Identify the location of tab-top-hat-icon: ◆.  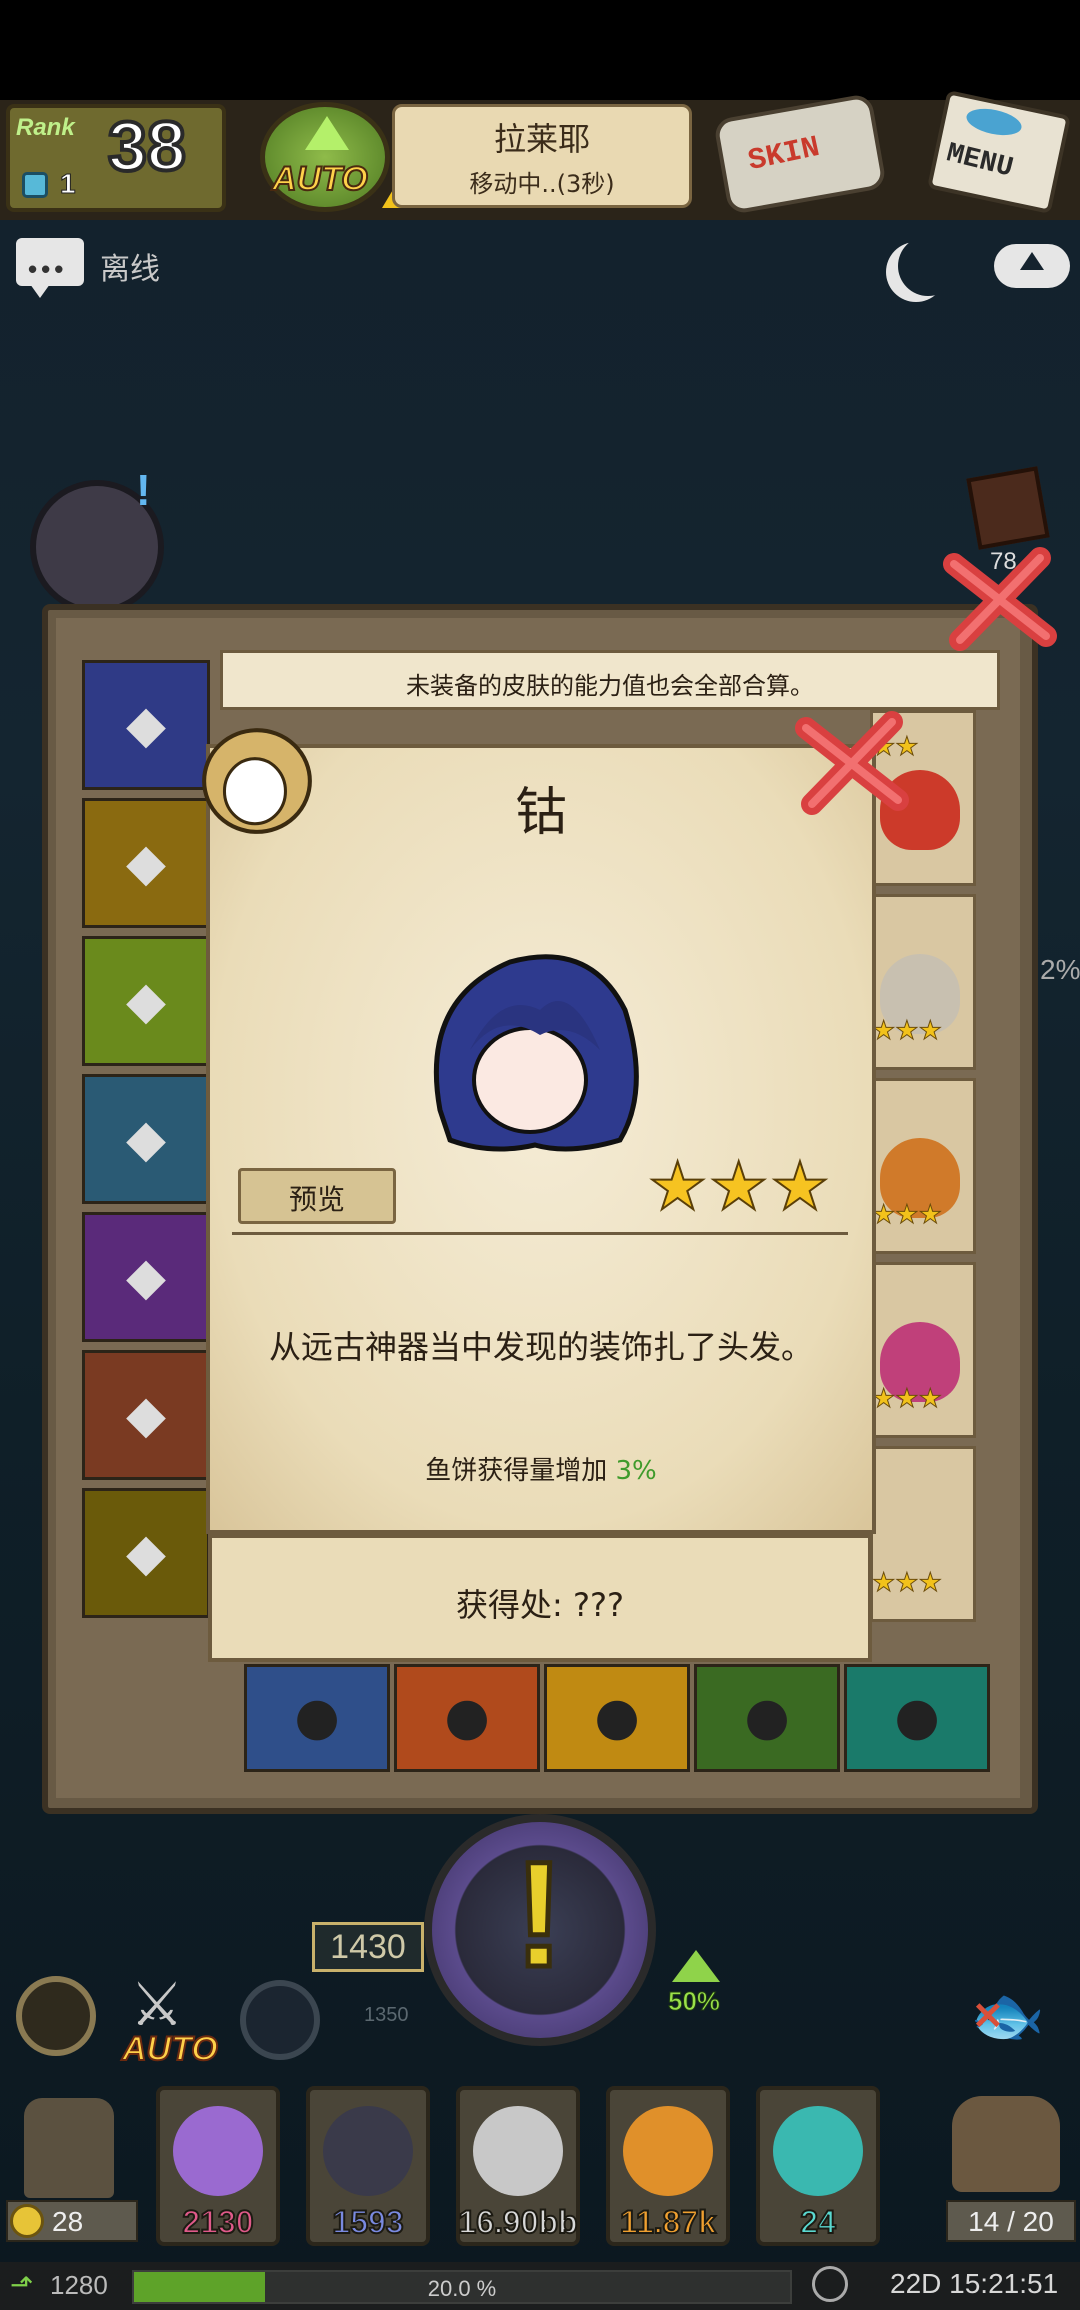
(146, 863).